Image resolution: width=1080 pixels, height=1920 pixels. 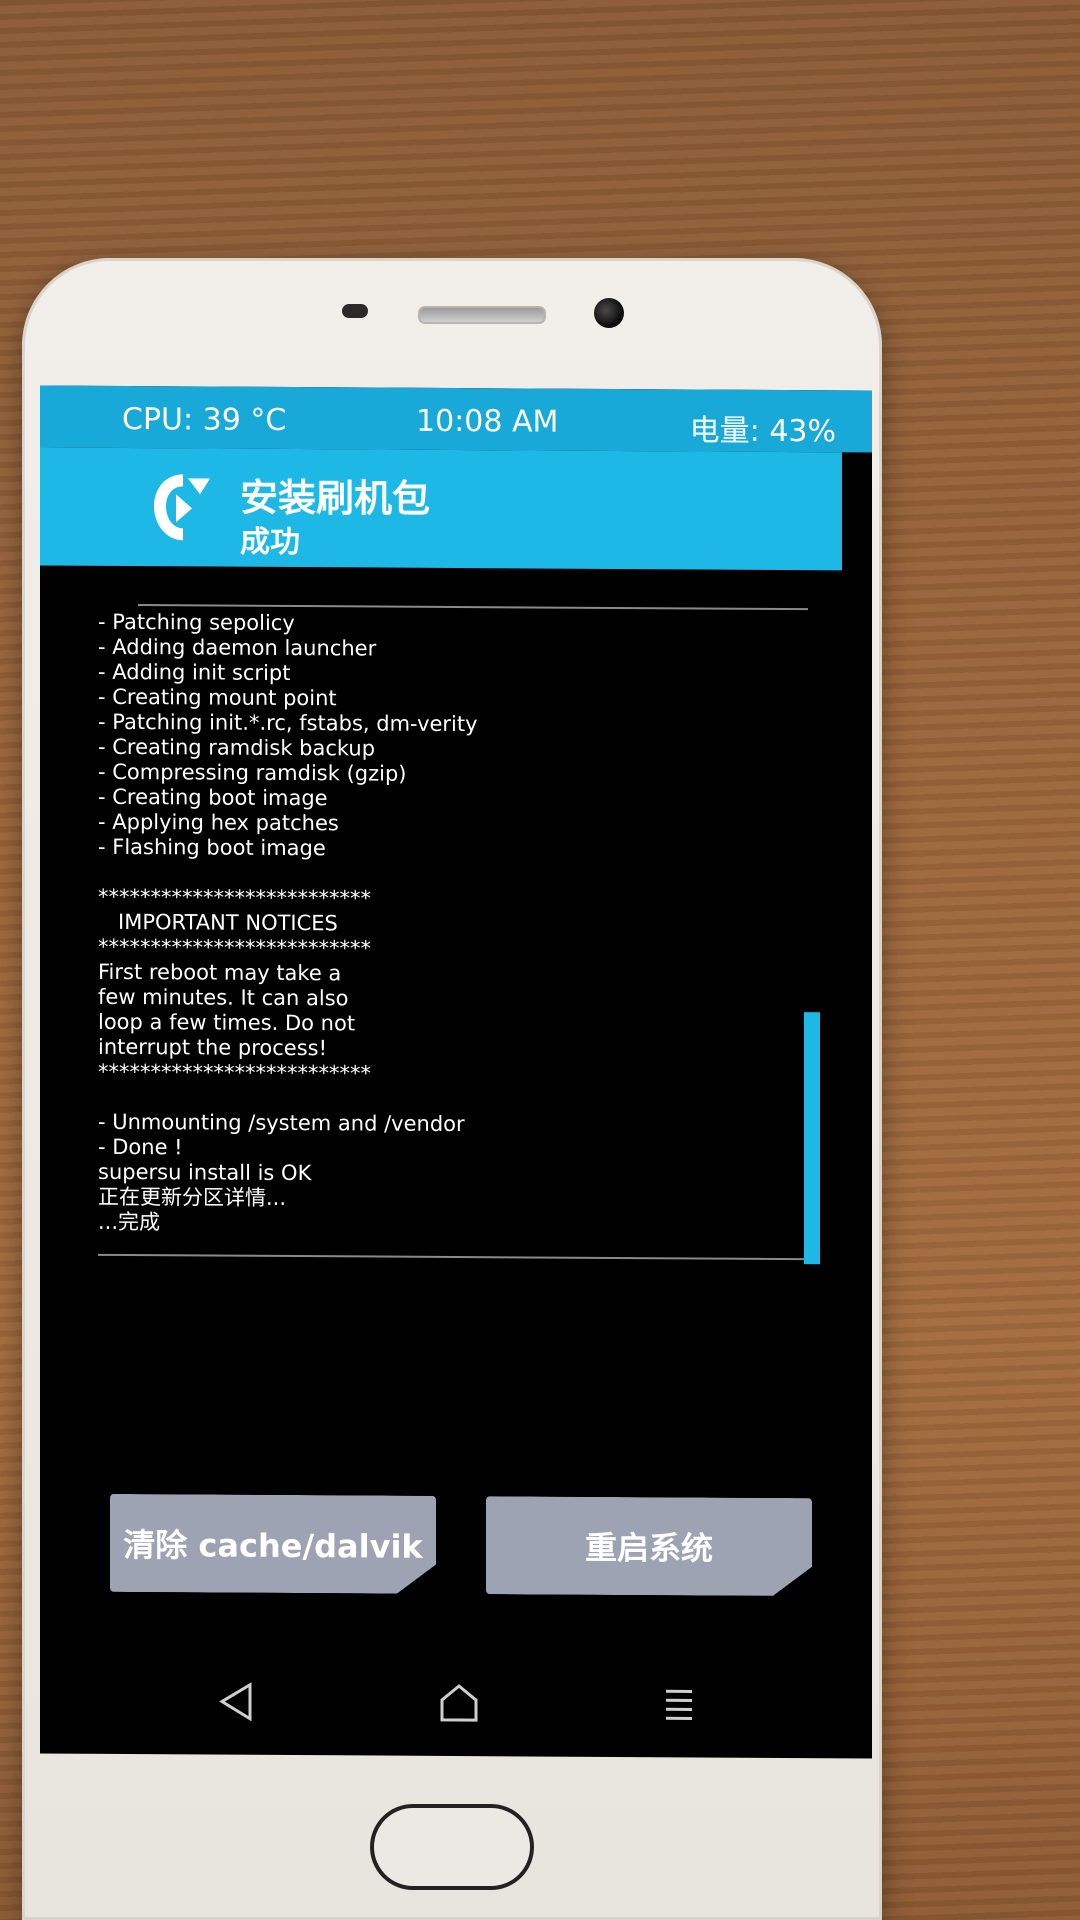 I want to click on earpiece-speaker, so click(x=482, y=315).